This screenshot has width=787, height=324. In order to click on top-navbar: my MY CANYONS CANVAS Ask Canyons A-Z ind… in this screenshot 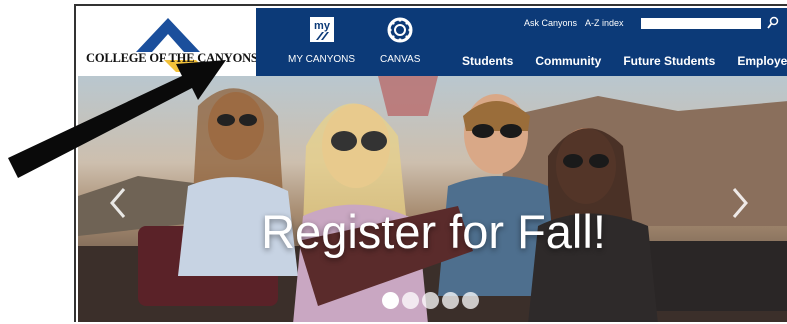, I will do `click(521, 42)`.